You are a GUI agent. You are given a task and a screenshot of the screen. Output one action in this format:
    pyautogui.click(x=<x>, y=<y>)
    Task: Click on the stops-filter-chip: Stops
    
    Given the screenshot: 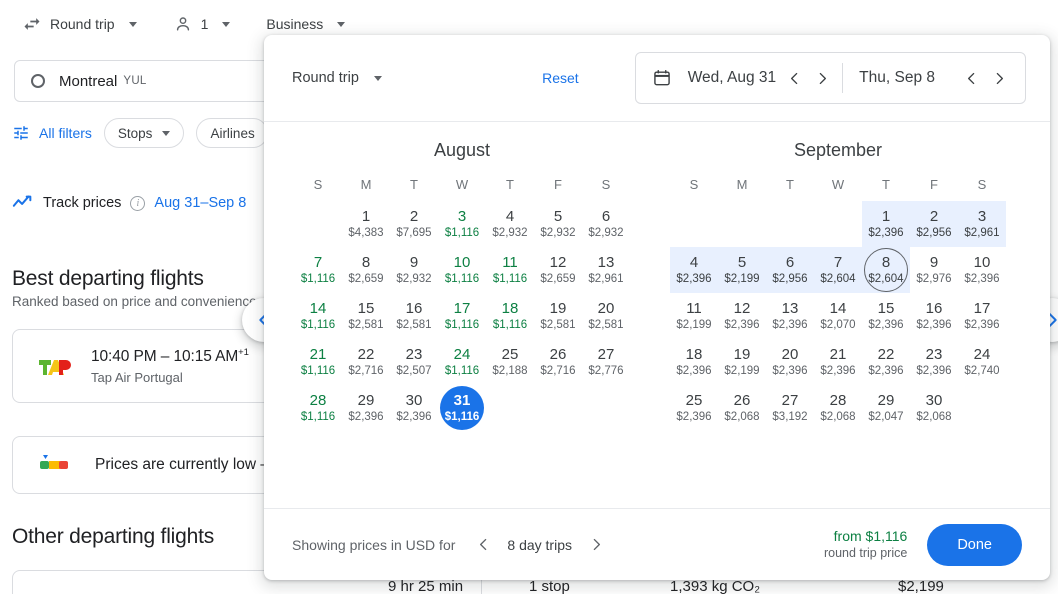 What is the action you would take?
    pyautogui.click(x=144, y=133)
    